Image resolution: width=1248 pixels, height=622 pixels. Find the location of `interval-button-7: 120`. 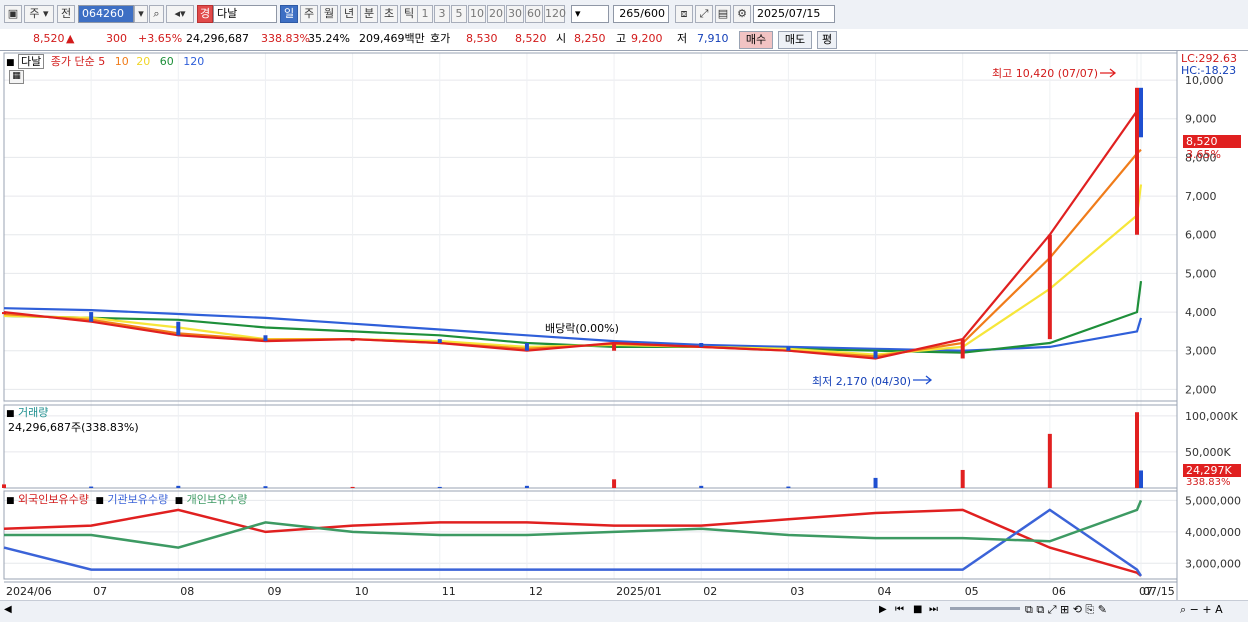

interval-button-7: 120 is located at coordinates (555, 14).